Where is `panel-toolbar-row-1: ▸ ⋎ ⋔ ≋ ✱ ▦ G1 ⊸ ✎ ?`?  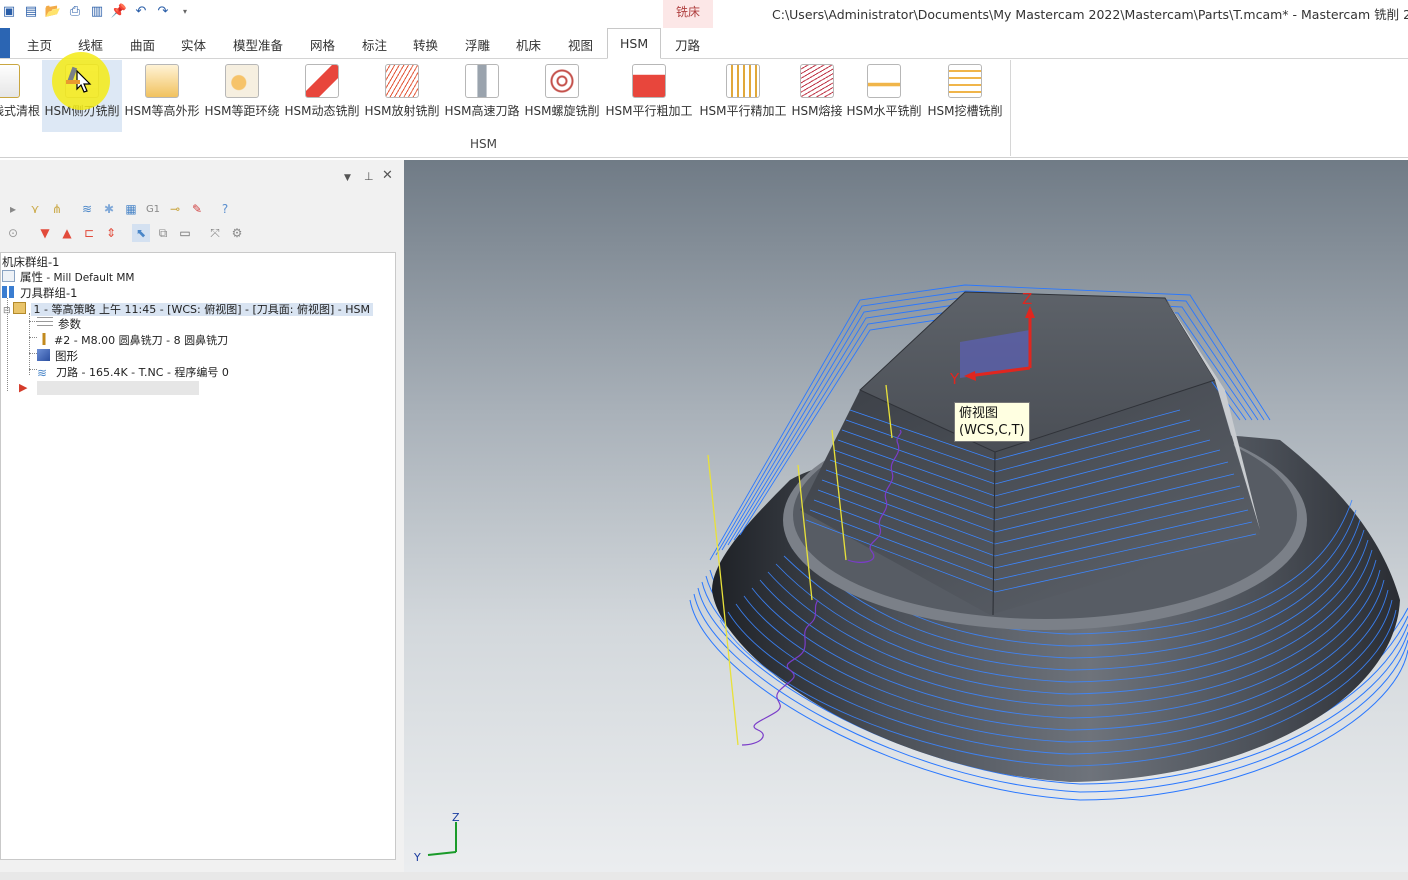
panel-toolbar-row-1: ▸ ⋎ ⋔ ≋ ✱ ▦ G1 ⊸ ✎ ? is located at coordinates (119, 209).